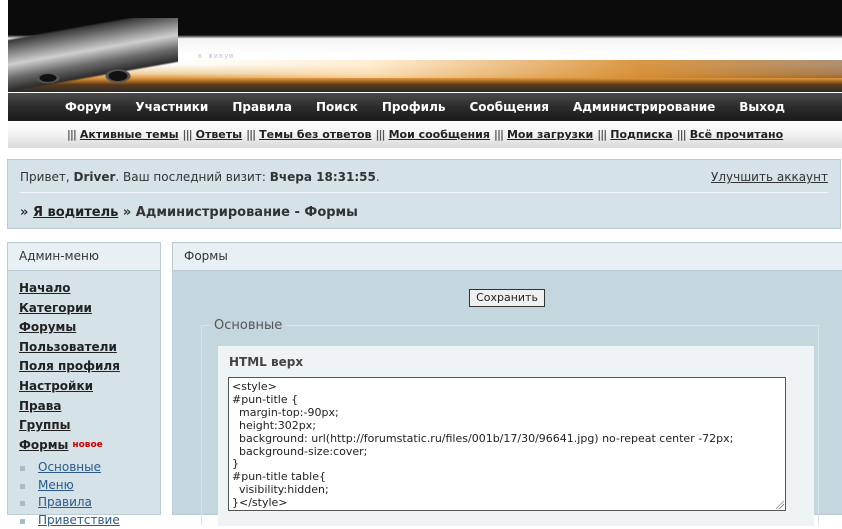 The image size is (842, 529). I want to click on admin-menu-permissions: Права, so click(40, 406).